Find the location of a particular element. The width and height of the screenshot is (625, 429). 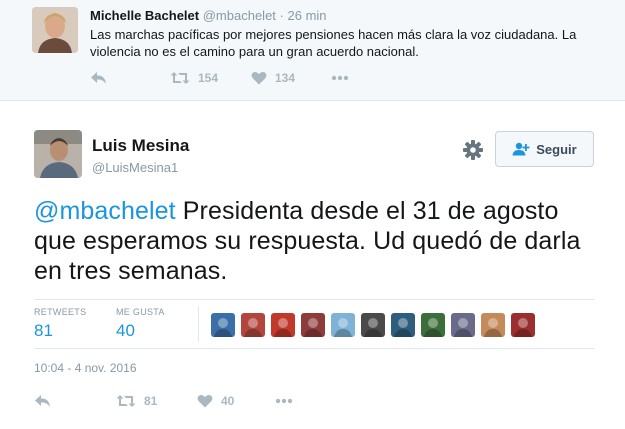

settings-button is located at coordinates (473, 150).